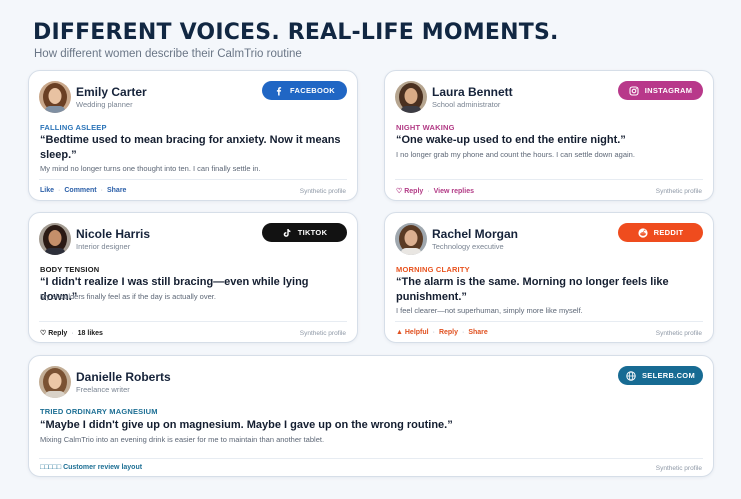  I want to click on reviewer-name: Emily Carter, so click(111, 92).